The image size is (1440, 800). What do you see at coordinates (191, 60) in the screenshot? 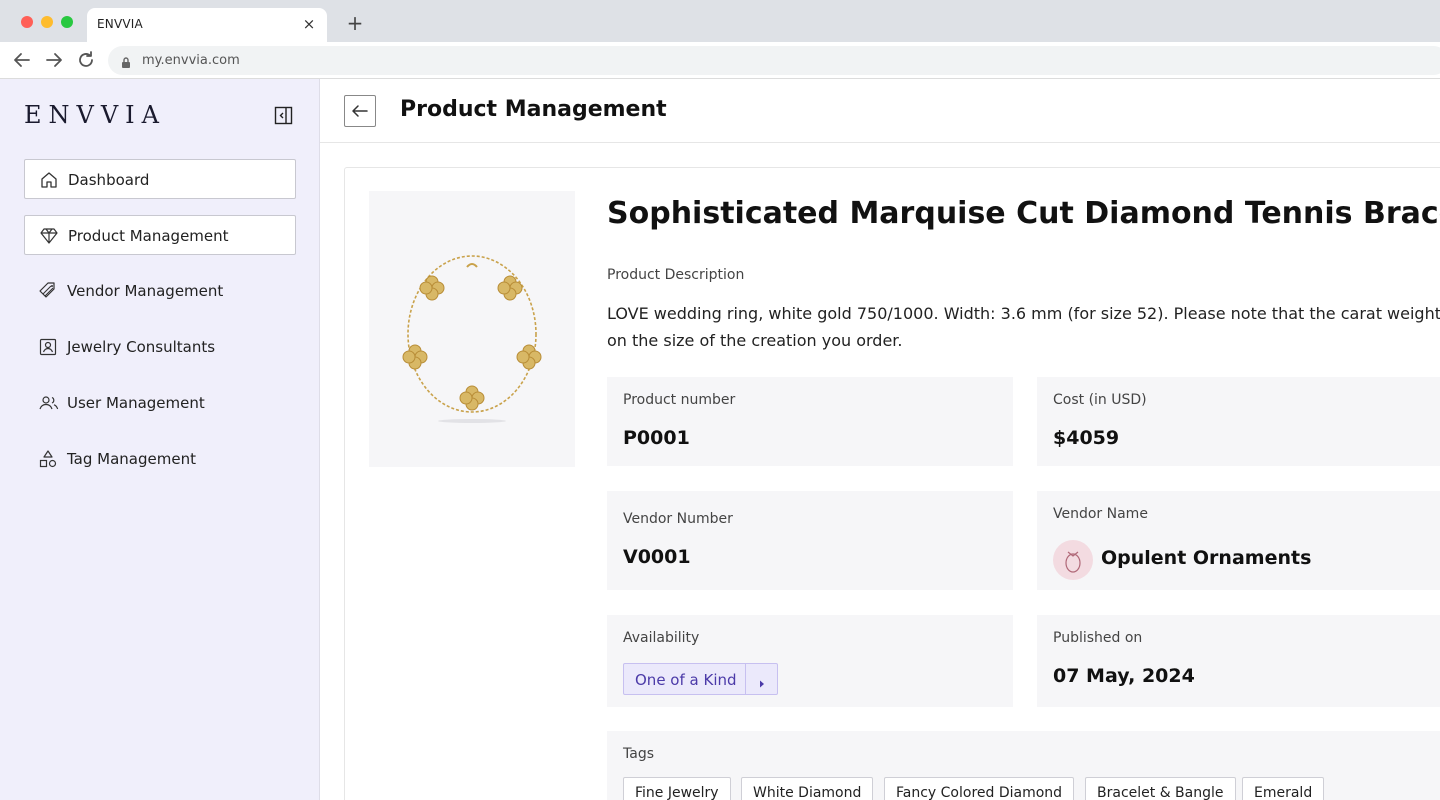
I see `url-text: my.envvia.com` at bounding box center [191, 60].